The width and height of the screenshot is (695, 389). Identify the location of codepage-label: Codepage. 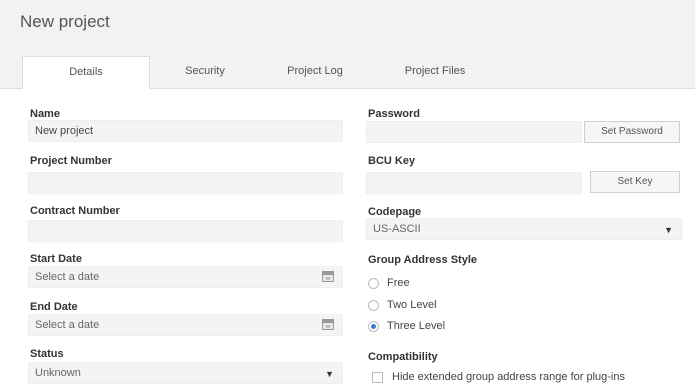
(395, 212).